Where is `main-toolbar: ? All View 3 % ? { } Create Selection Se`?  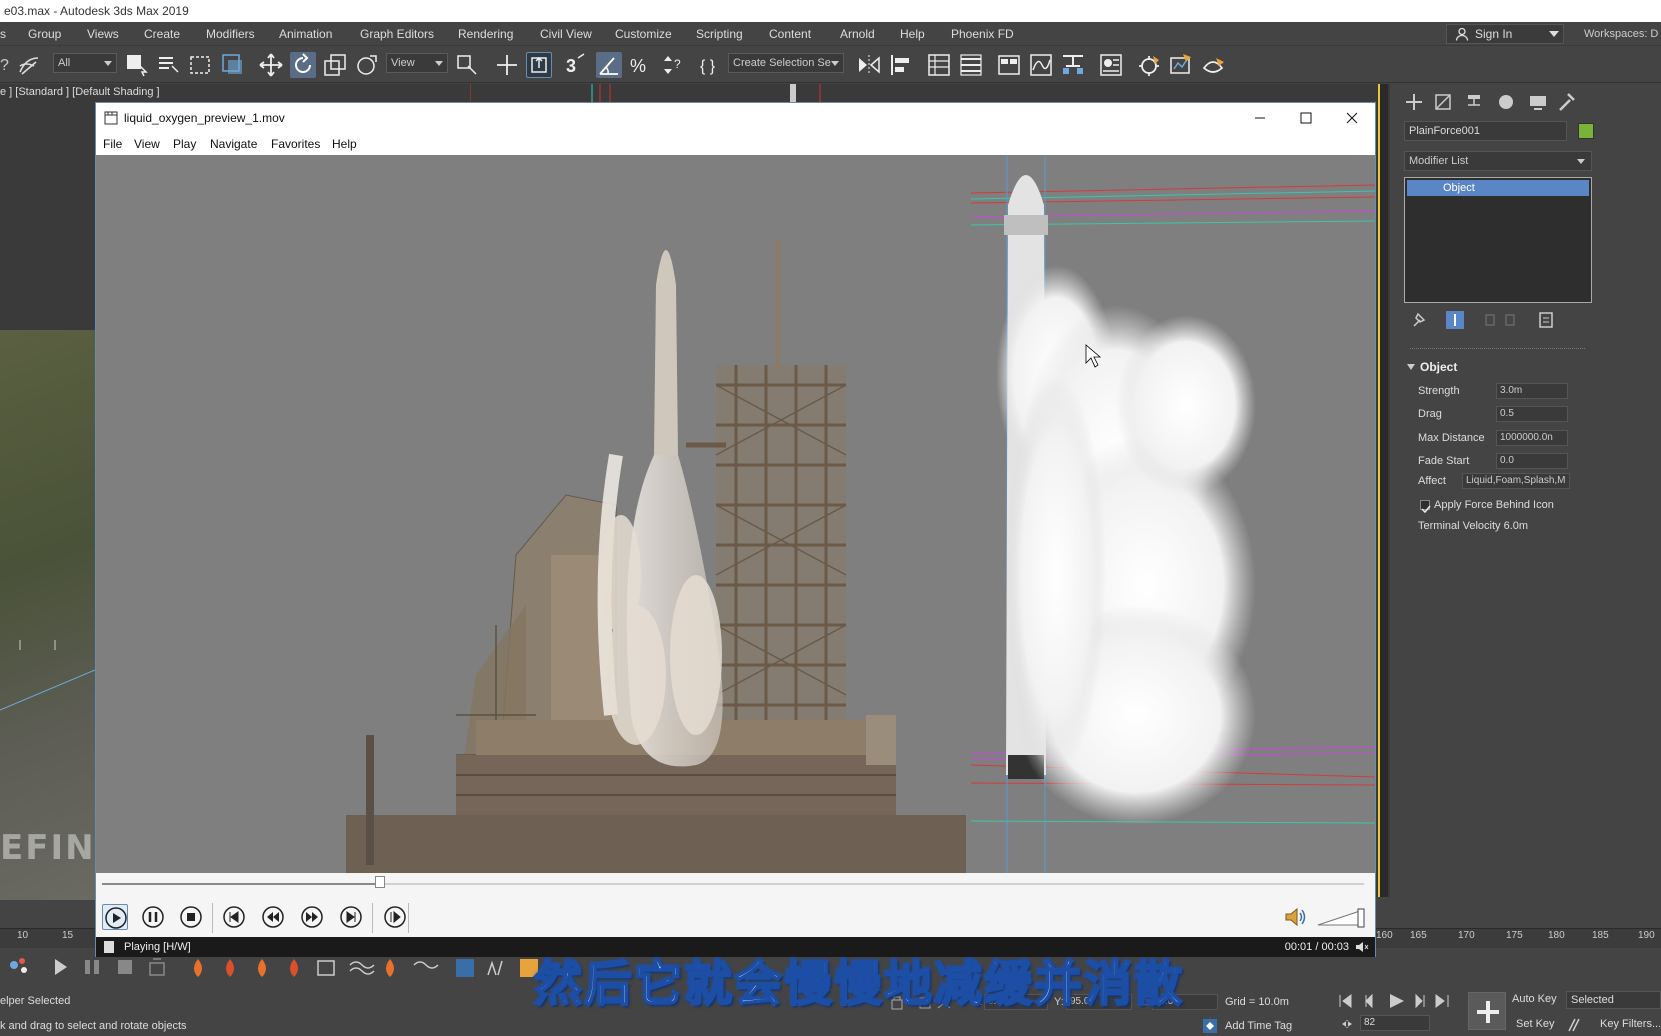 main-toolbar: ? All View 3 % ? { } Create Selection Se is located at coordinates (830, 65).